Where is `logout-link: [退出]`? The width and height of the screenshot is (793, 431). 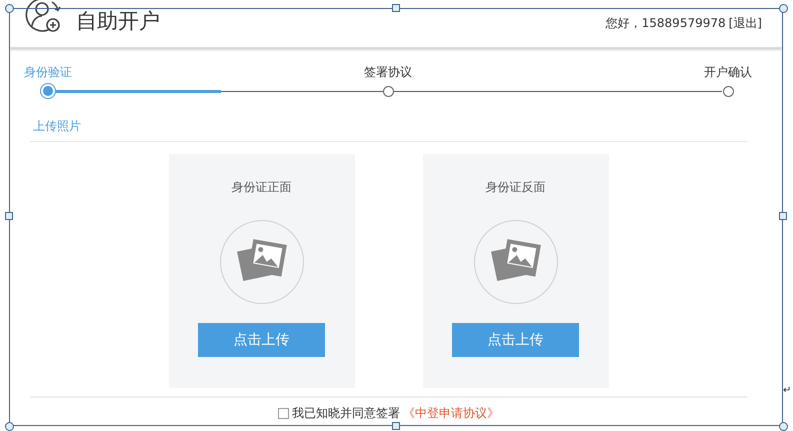
logout-link: [退出] is located at coordinates (745, 23).